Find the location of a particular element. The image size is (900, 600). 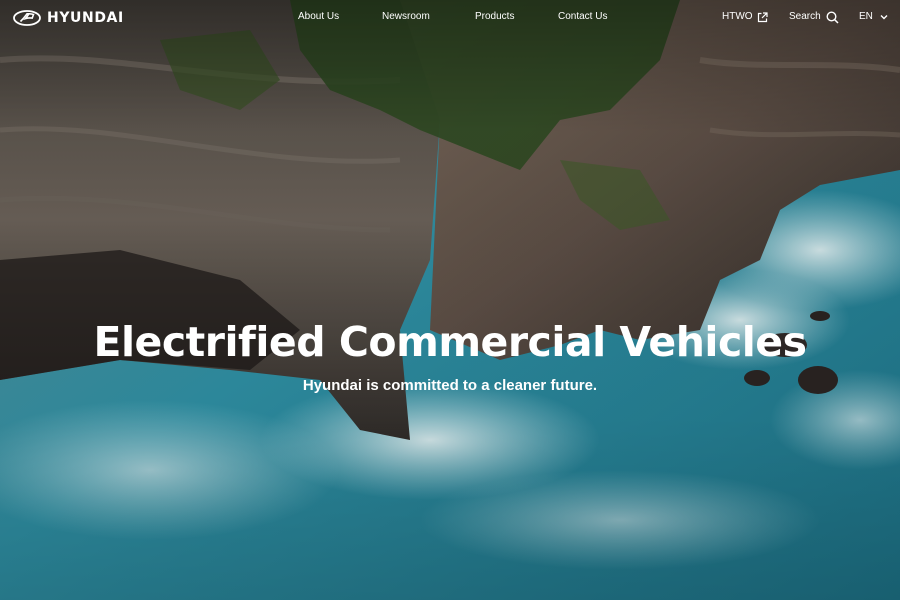

nav-item-about-us: About Us is located at coordinates (318, 17).